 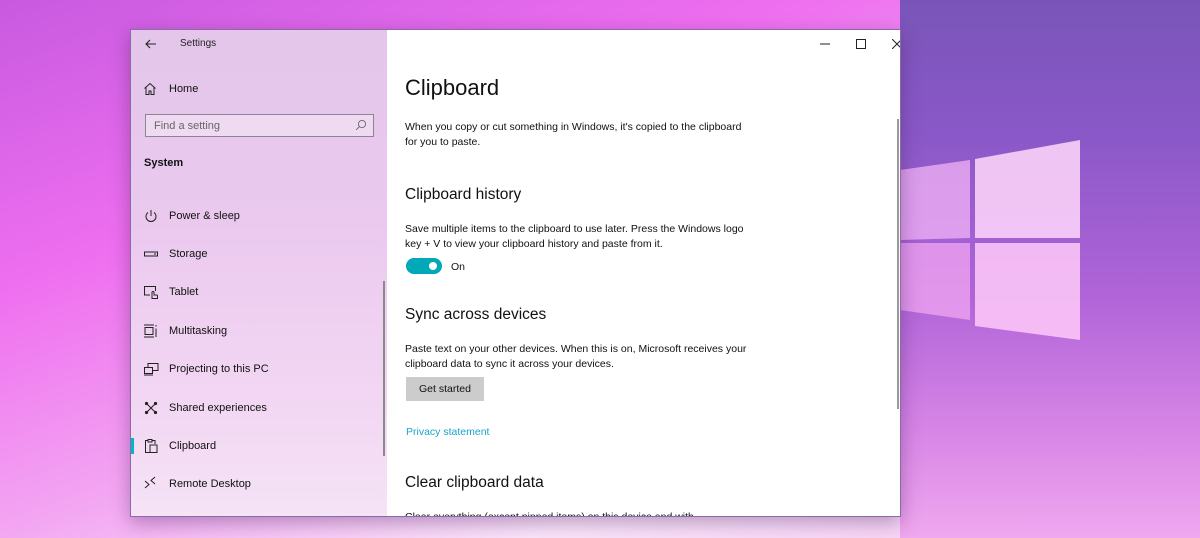 What do you see at coordinates (447, 432) in the screenshot?
I see `privacy-statement-link: Privacy statement` at bounding box center [447, 432].